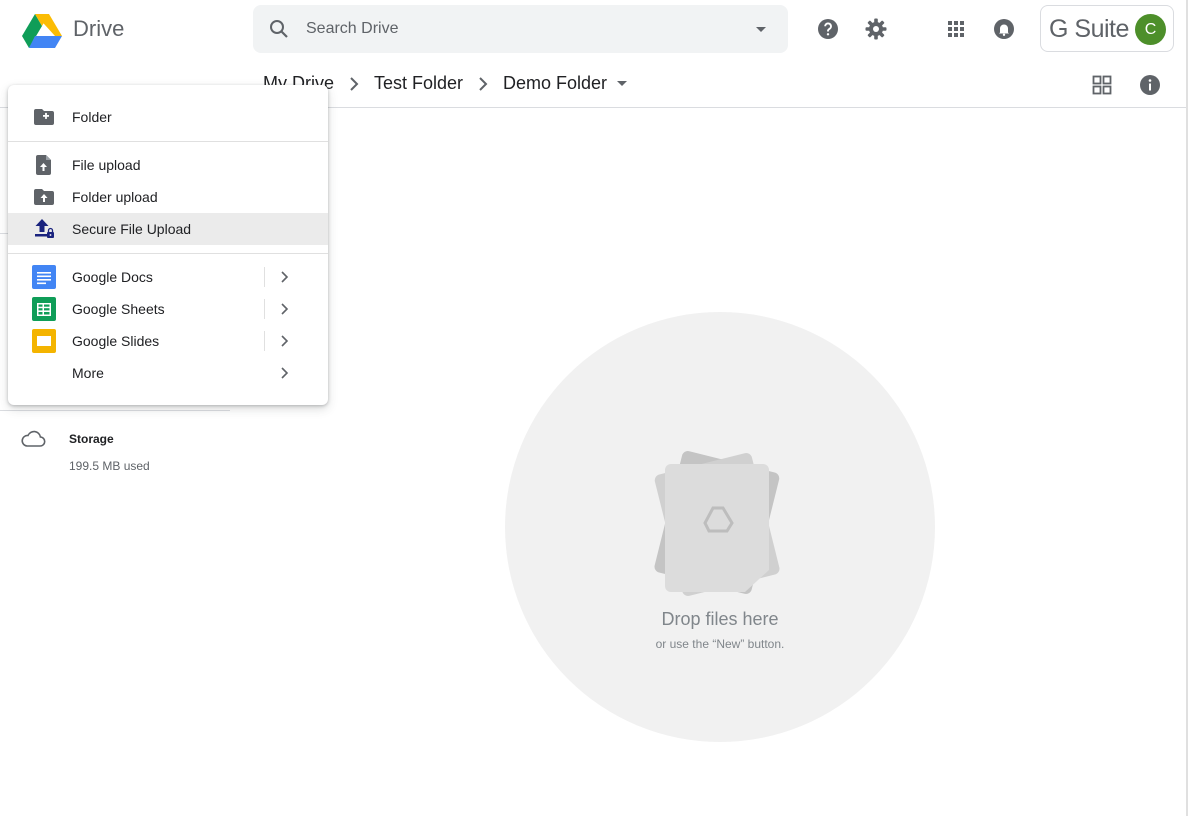 The height and width of the screenshot is (816, 1188). What do you see at coordinates (717, 523) in the screenshot?
I see `drive-files-illustration-icon` at bounding box center [717, 523].